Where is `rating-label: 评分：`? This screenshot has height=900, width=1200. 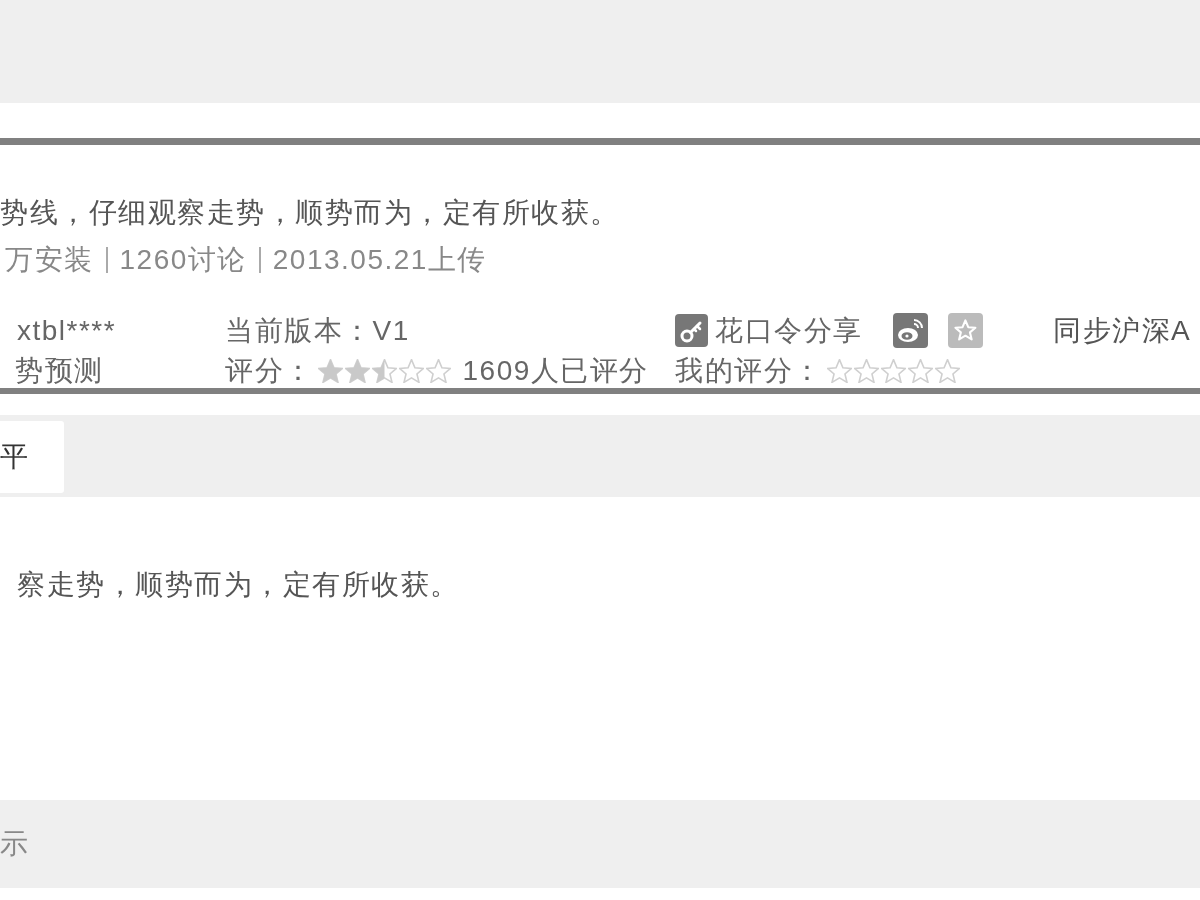 rating-label: 评分： is located at coordinates (269, 371).